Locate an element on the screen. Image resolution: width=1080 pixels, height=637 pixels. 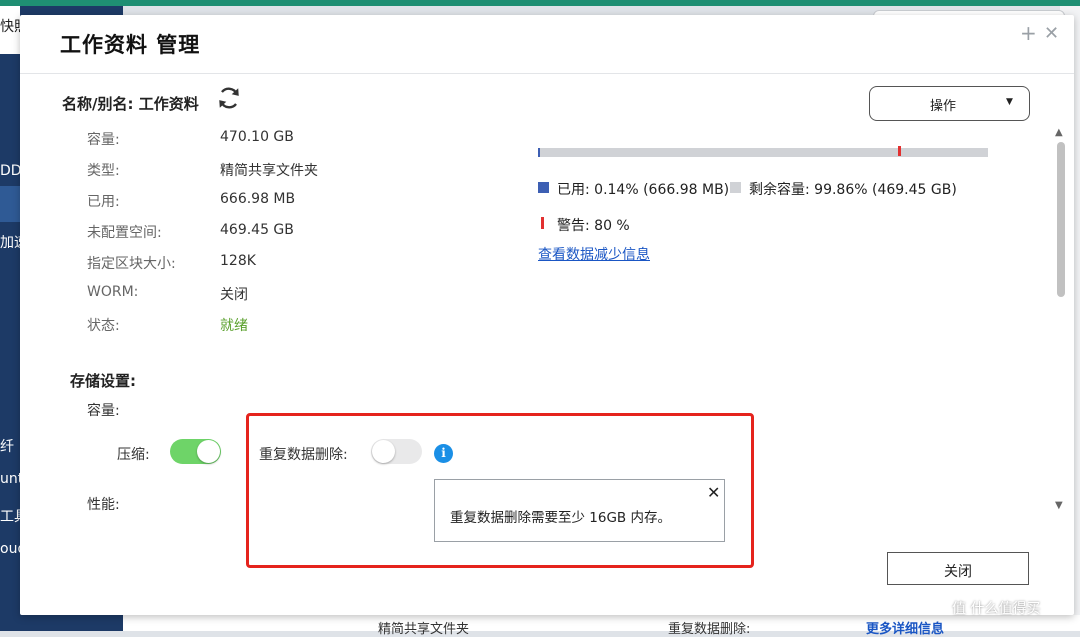
capacity-section-label: 容量: is located at coordinates (103, 411).